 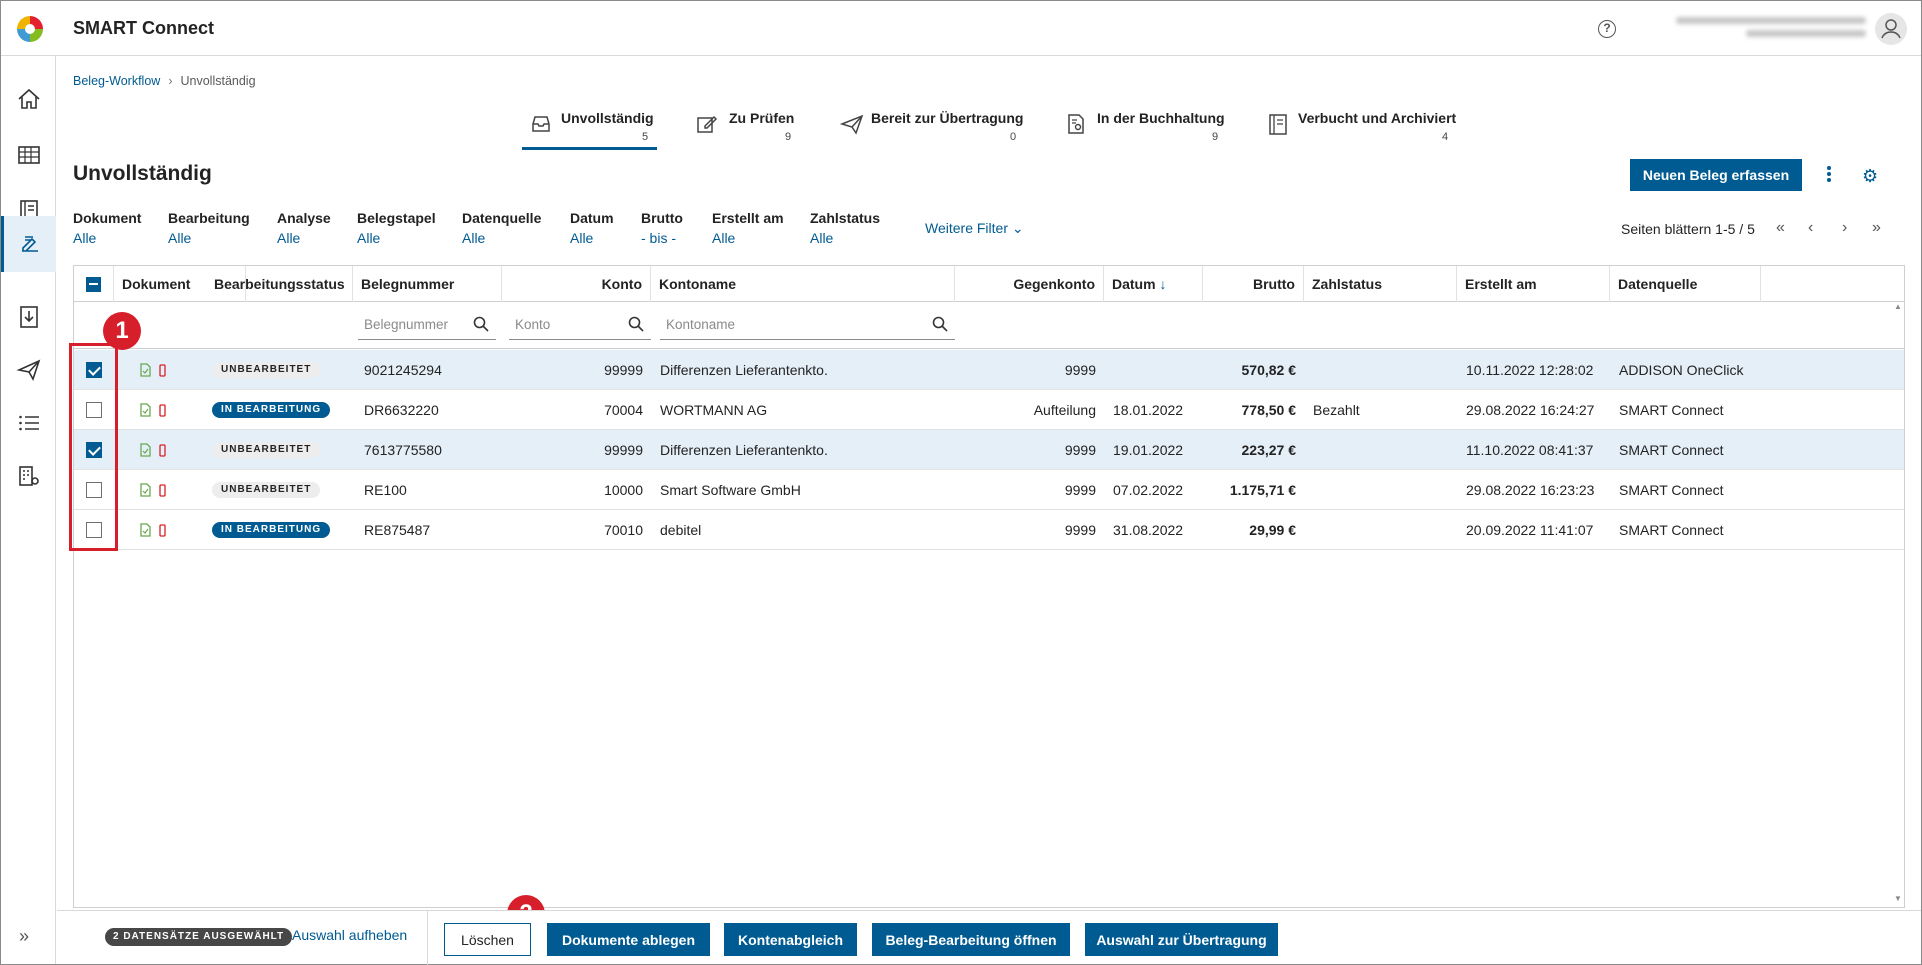 I want to click on nav-send, so click(x=28, y=370).